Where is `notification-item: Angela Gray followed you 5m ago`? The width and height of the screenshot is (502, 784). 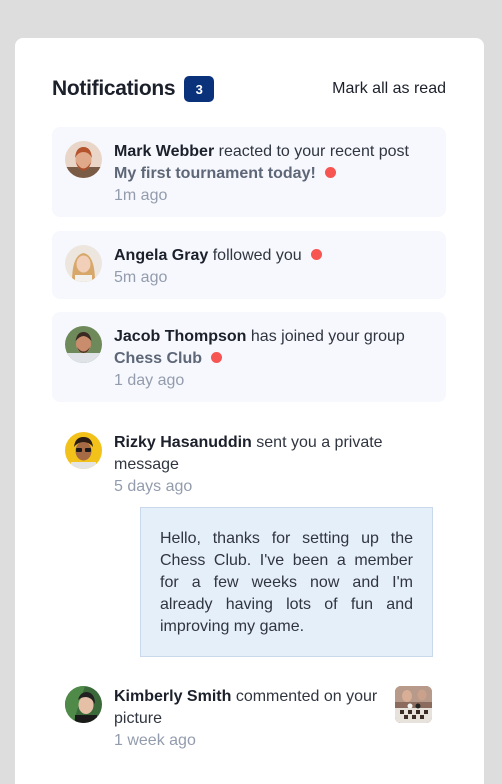 notification-item: Angela Gray followed you 5m ago is located at coordinates (249, 265).